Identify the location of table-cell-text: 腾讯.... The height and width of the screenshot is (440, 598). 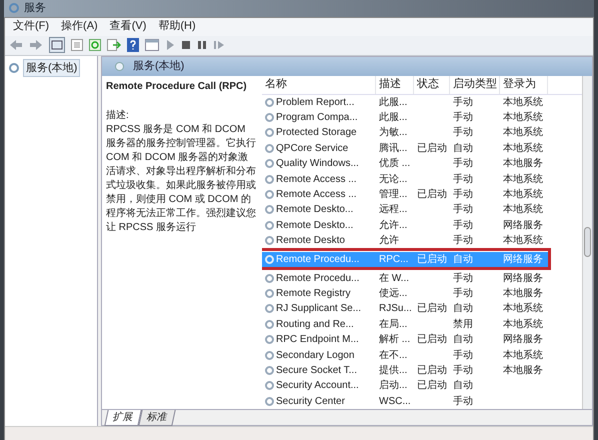
(393, 149).